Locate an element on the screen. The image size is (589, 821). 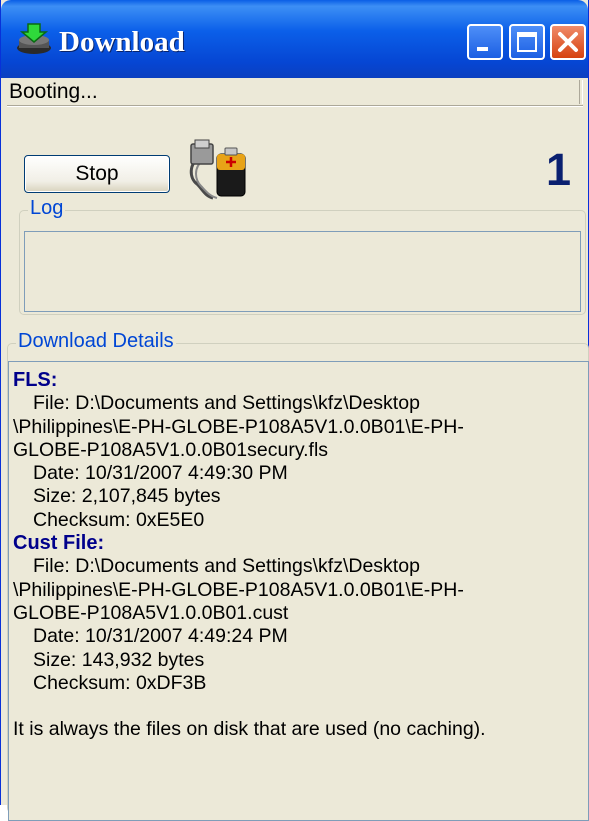
cust-file-line-3: GLOBE-P108A5V1.0.0B01.cust is located at coordinates (151, 612).